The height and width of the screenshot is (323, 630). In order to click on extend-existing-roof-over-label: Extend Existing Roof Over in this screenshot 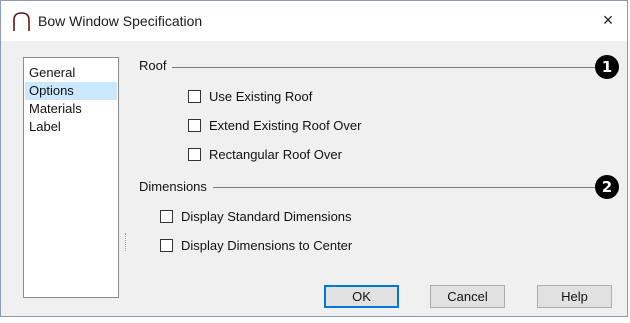, I will do `click(285, 125)`.